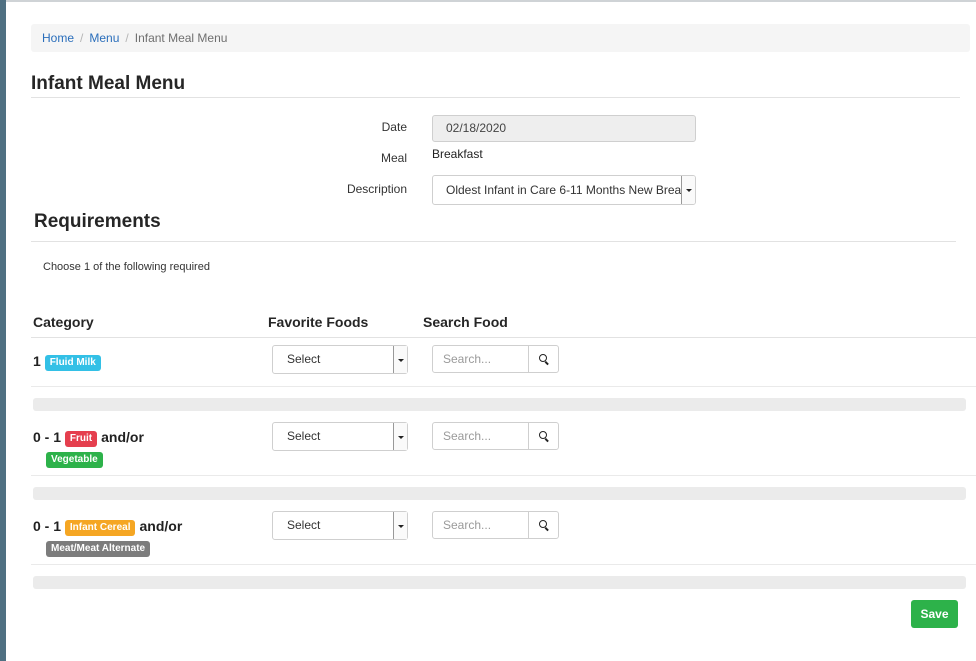 The width and height of the screenshot is (976, 661). Describe the element at coordinates (394, 127) in the screenshot. I see `date-label: Date` at that location.